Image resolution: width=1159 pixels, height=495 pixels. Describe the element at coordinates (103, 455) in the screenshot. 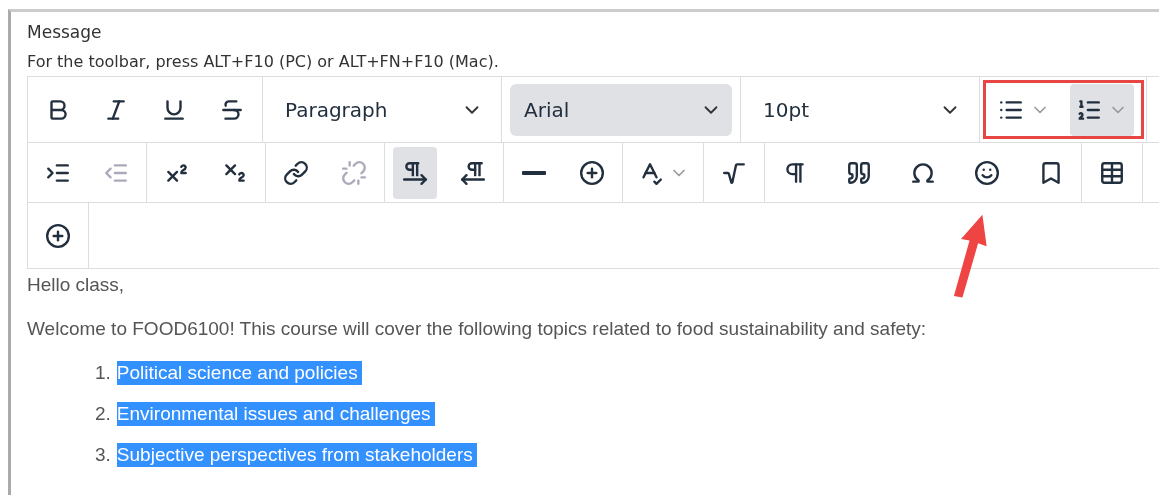

I see `list-number: 3.` at that location.